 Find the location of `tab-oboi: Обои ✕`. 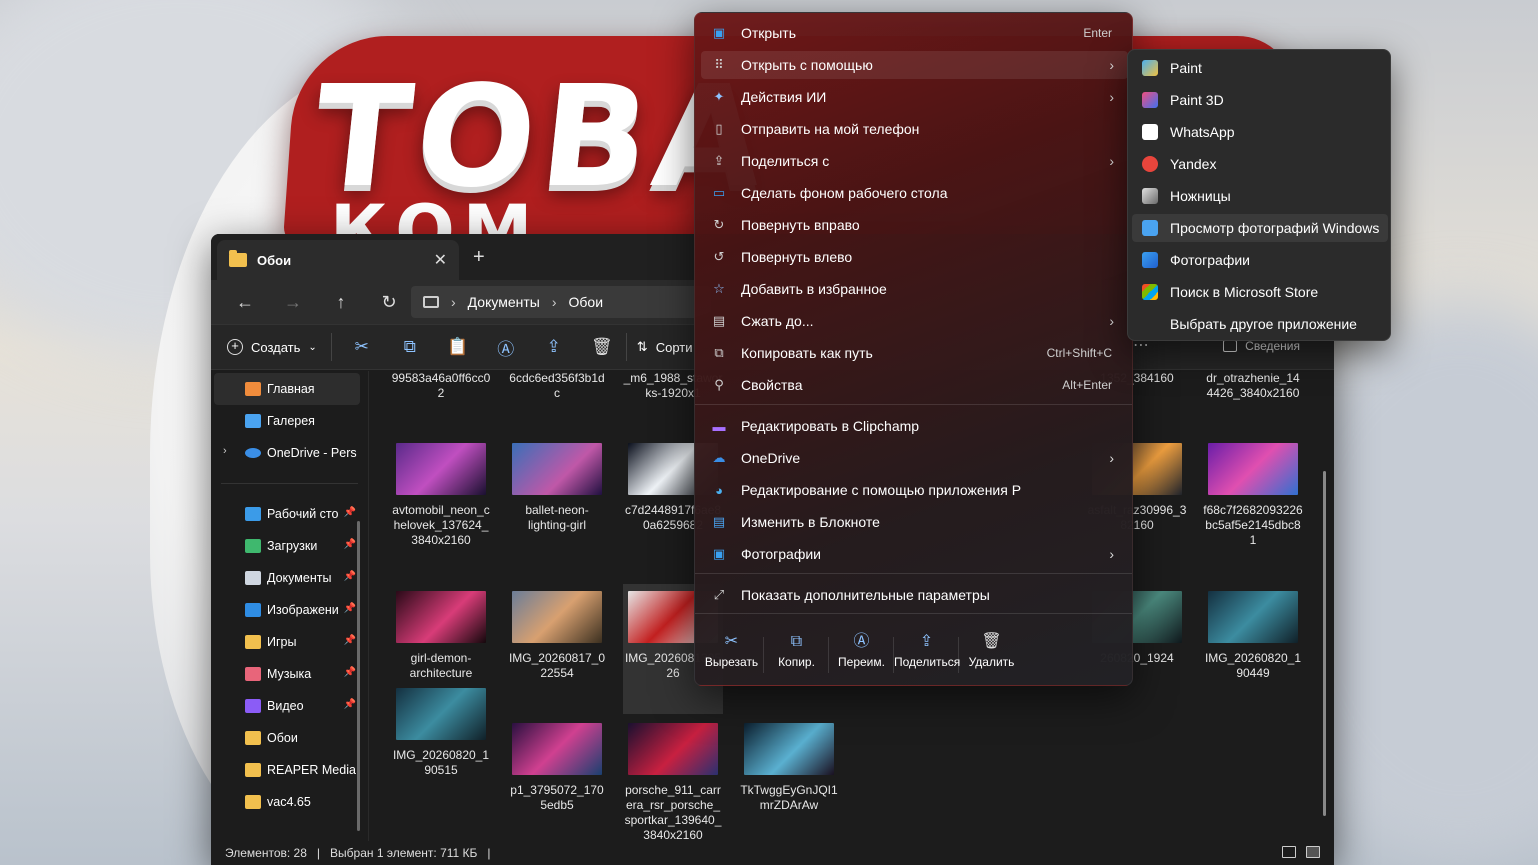

tab-oboi: Обои ✕ is located at coordinates (338, 260).